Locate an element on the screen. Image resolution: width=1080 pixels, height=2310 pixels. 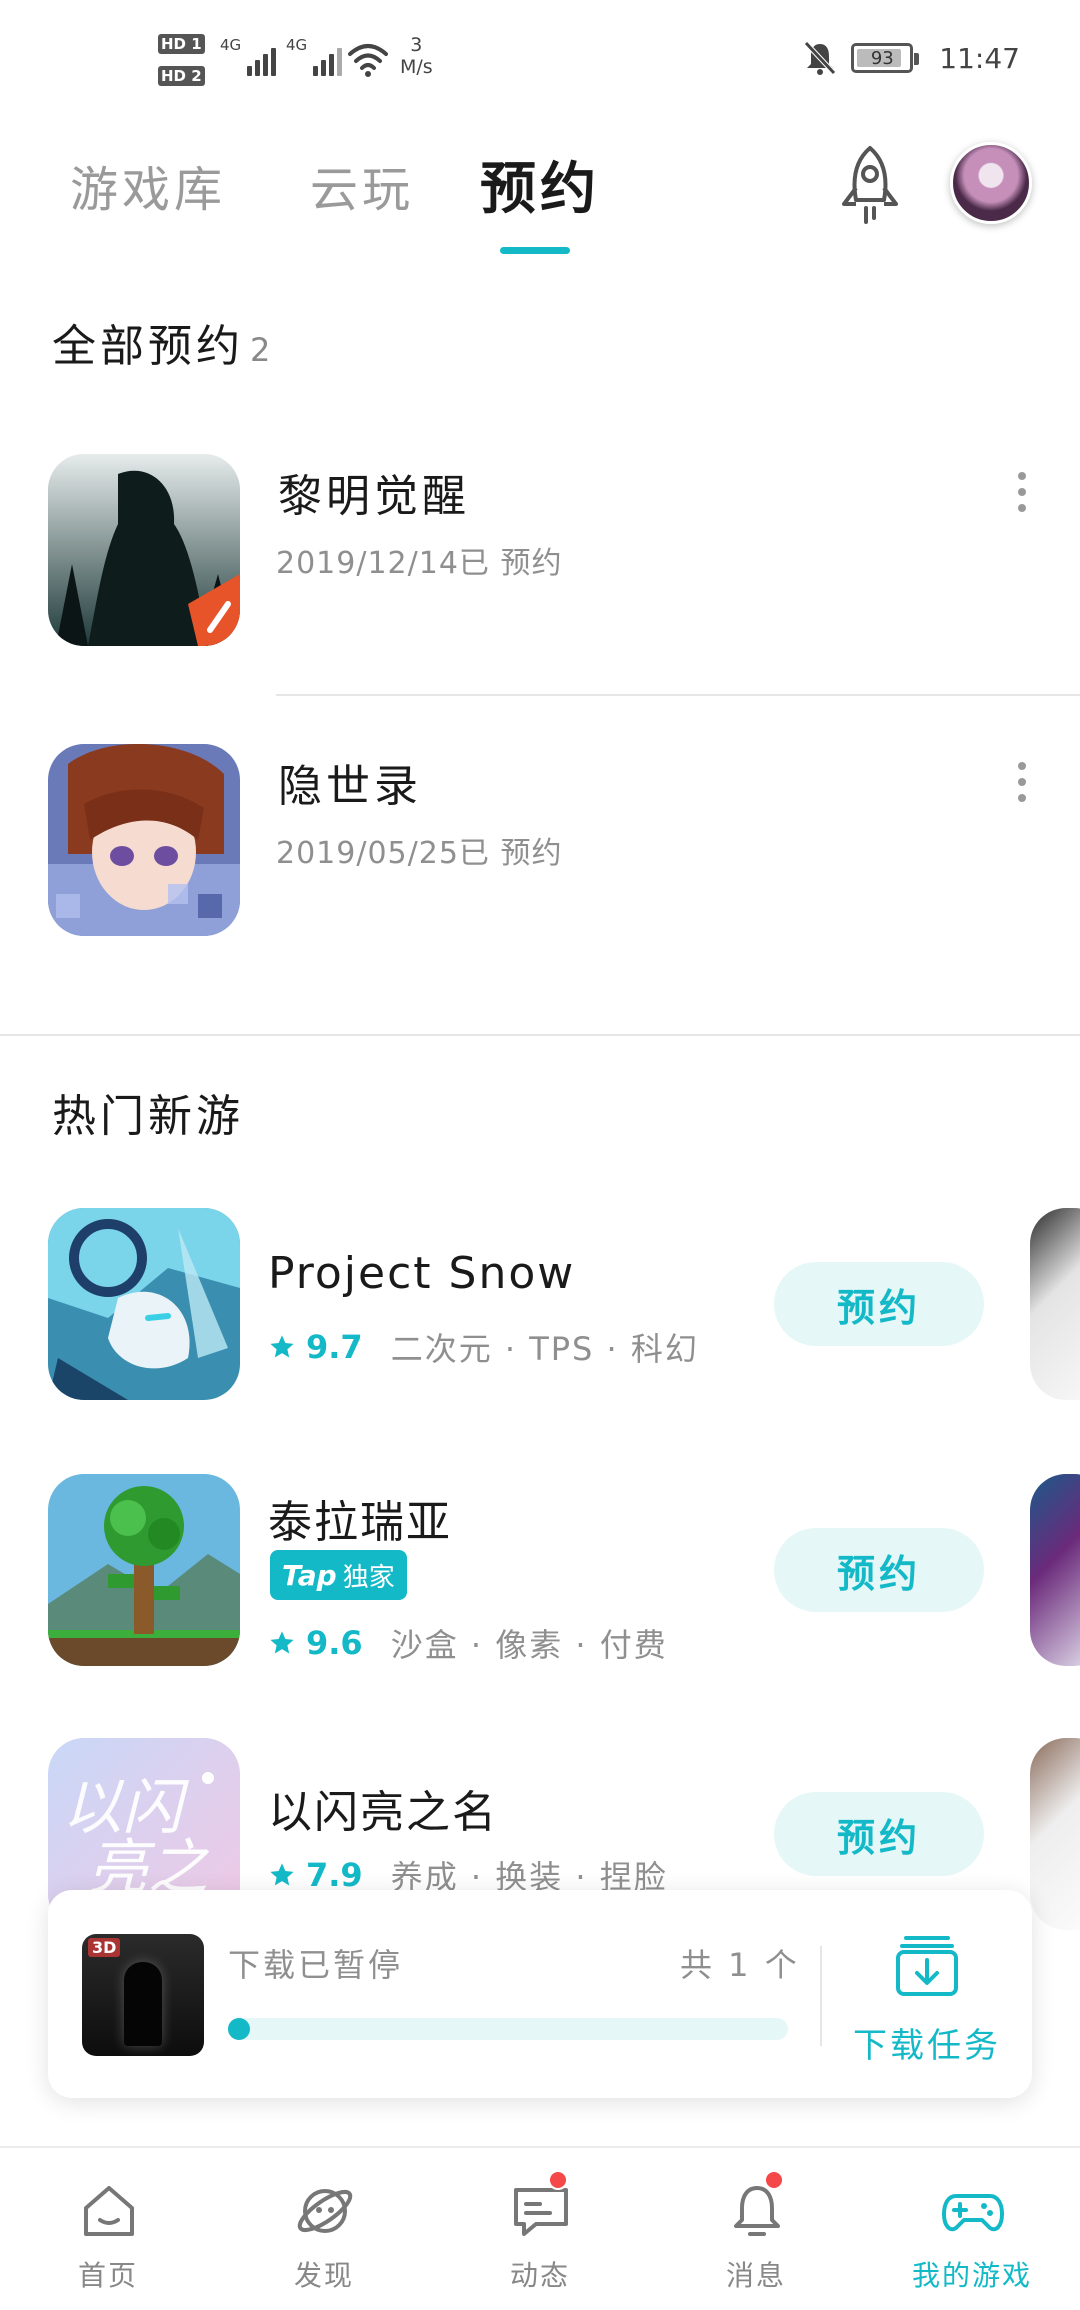
battery-icon: 93 is located at coordinates (885, 58).